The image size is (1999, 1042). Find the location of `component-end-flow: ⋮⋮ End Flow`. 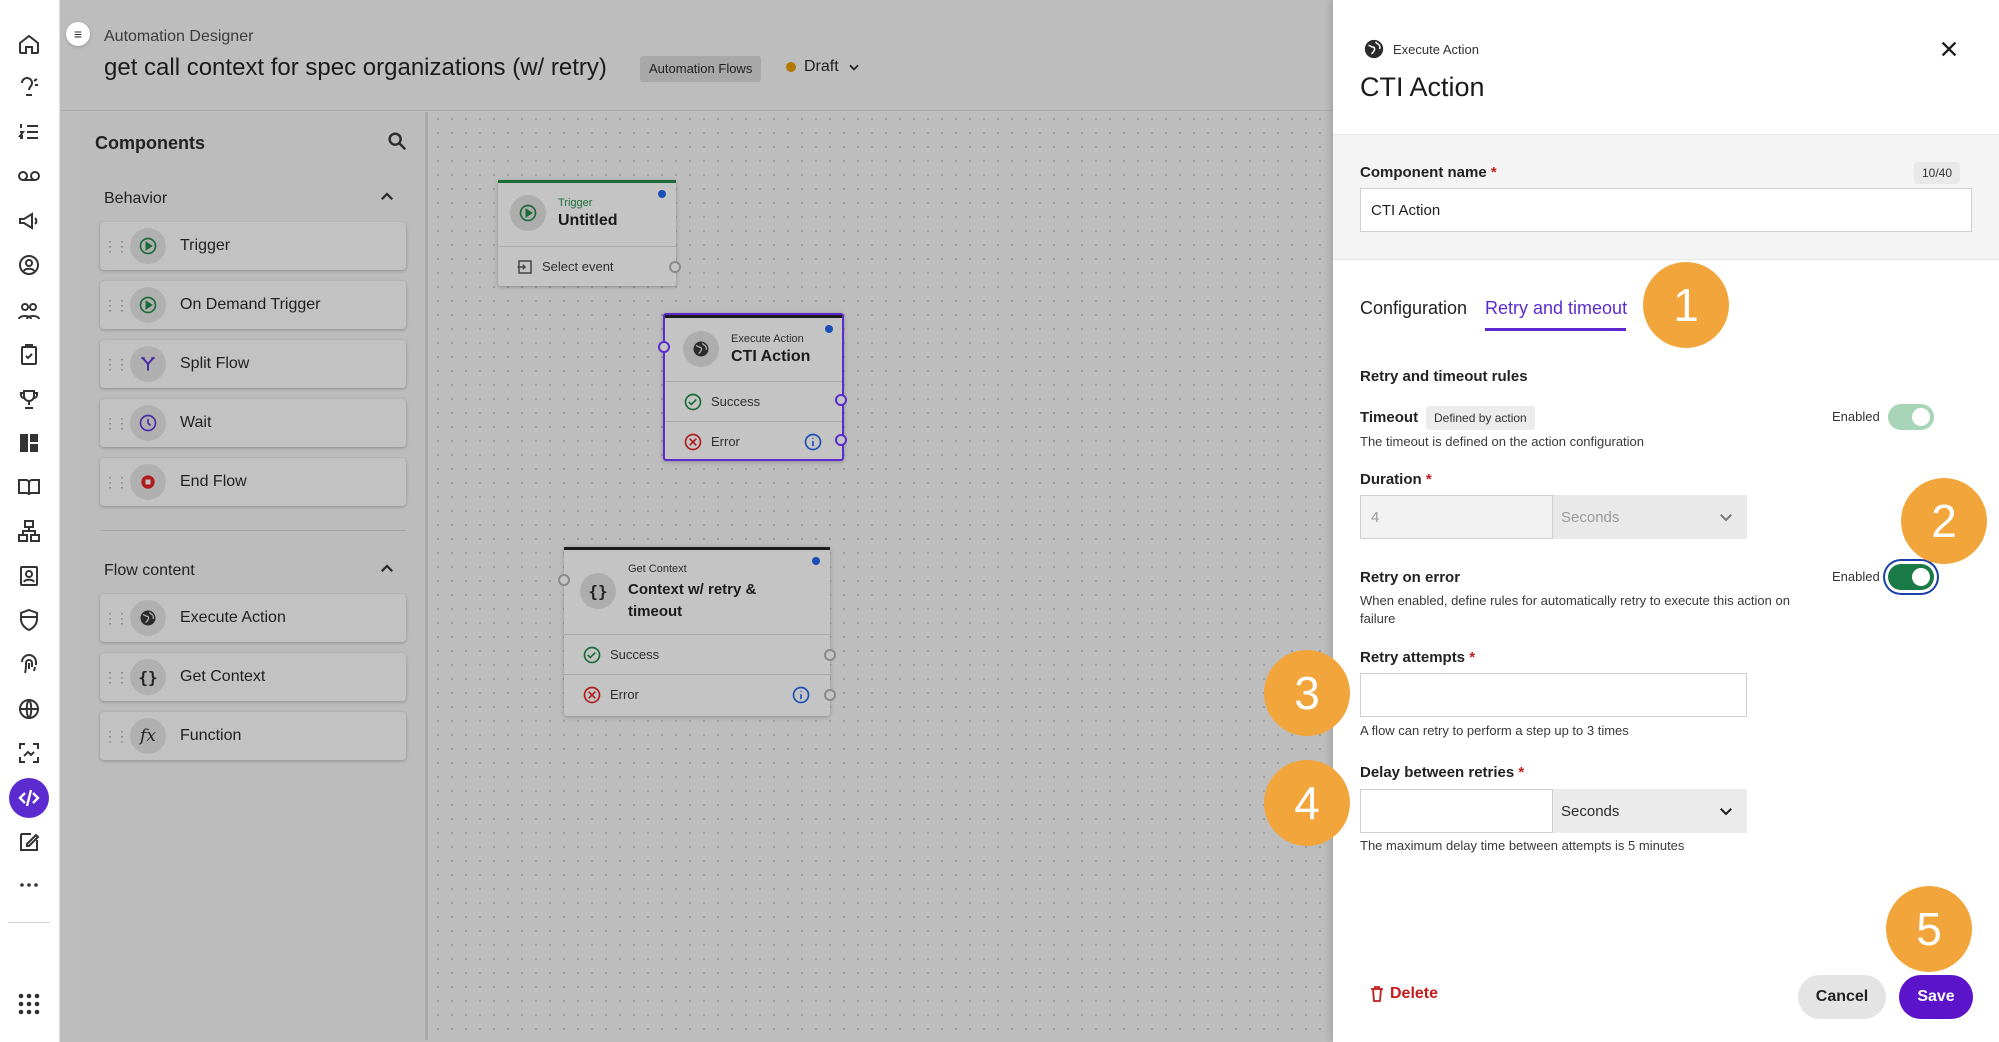

component-end-flow: ⋮⋮ End Flow is located at coordinates (253, 482).